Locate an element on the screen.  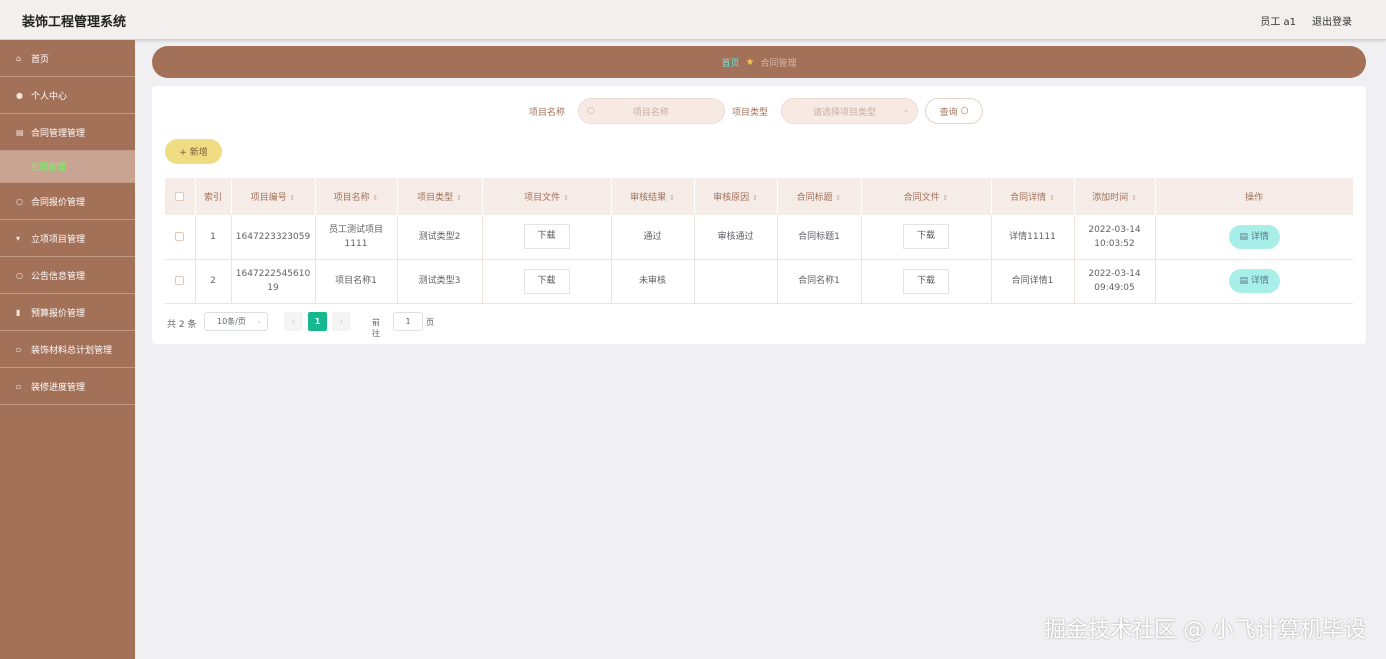
cell-type: 测试类型2 is located at coordinates (440, 237).